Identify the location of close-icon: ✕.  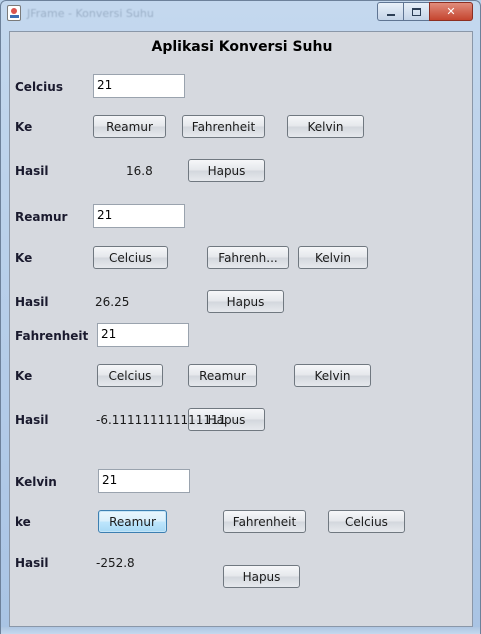
(451, 11).